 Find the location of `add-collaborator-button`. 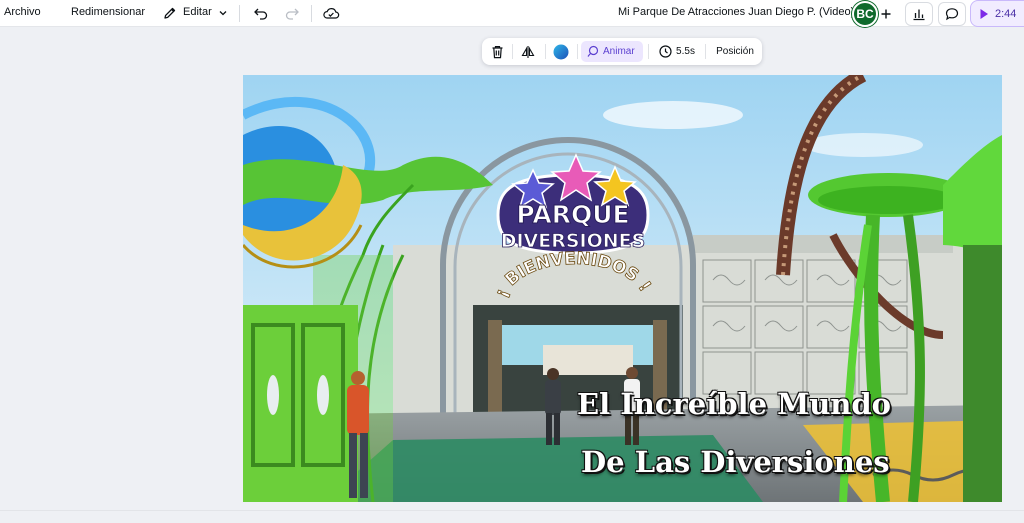

add-collaborator-button is located at coordinates (886, 14).